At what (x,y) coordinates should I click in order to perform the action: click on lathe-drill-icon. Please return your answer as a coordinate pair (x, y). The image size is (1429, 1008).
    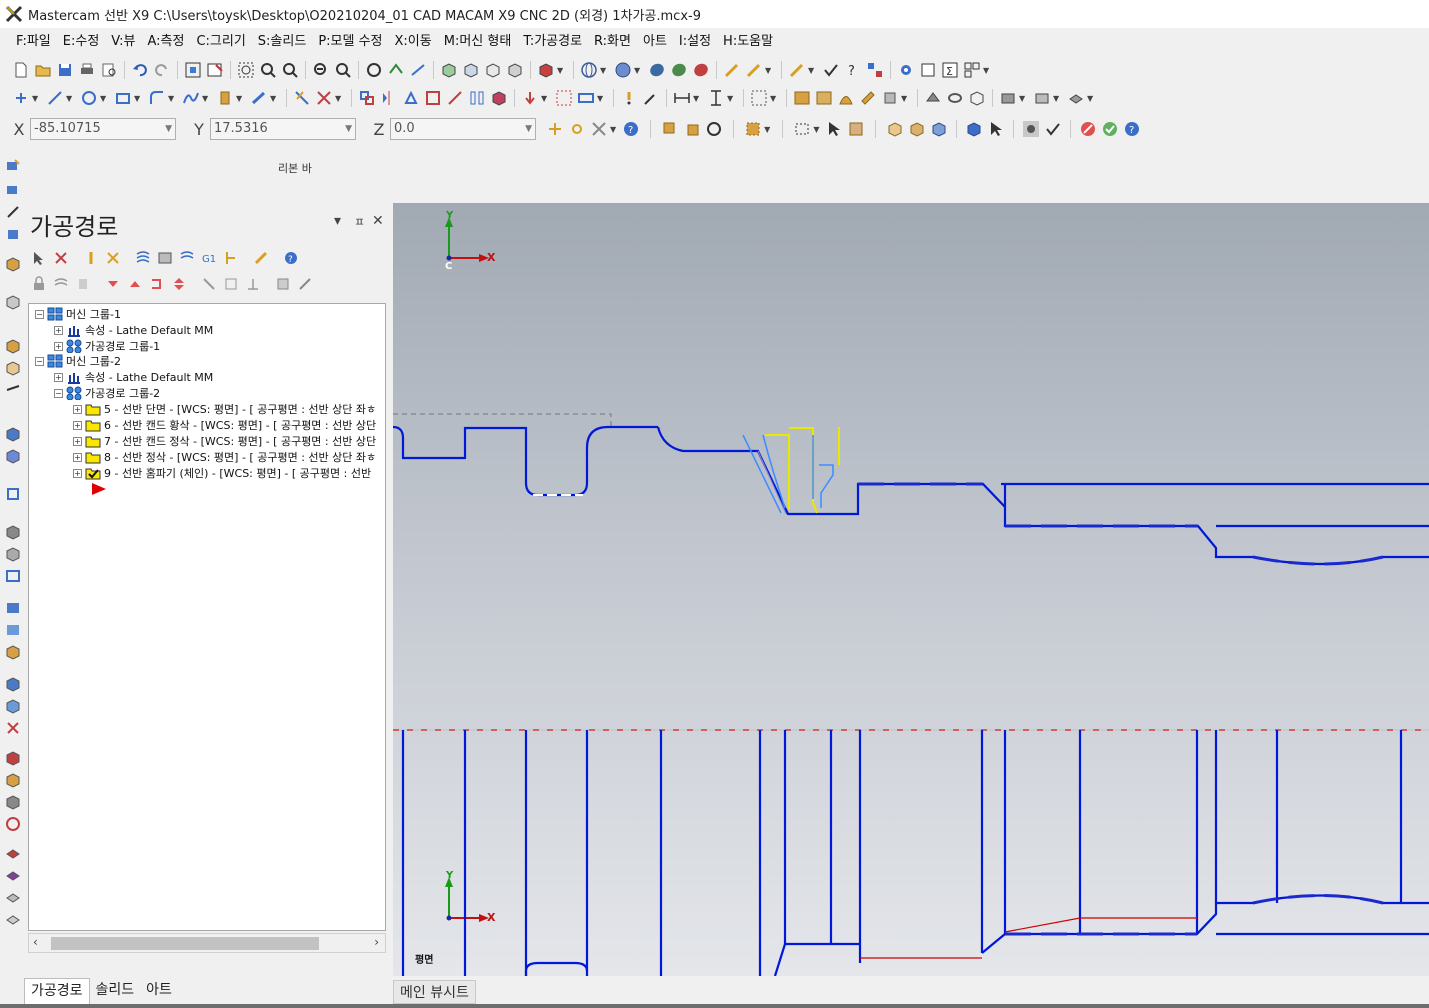
    Looking at the image, I should click on (13, 212).